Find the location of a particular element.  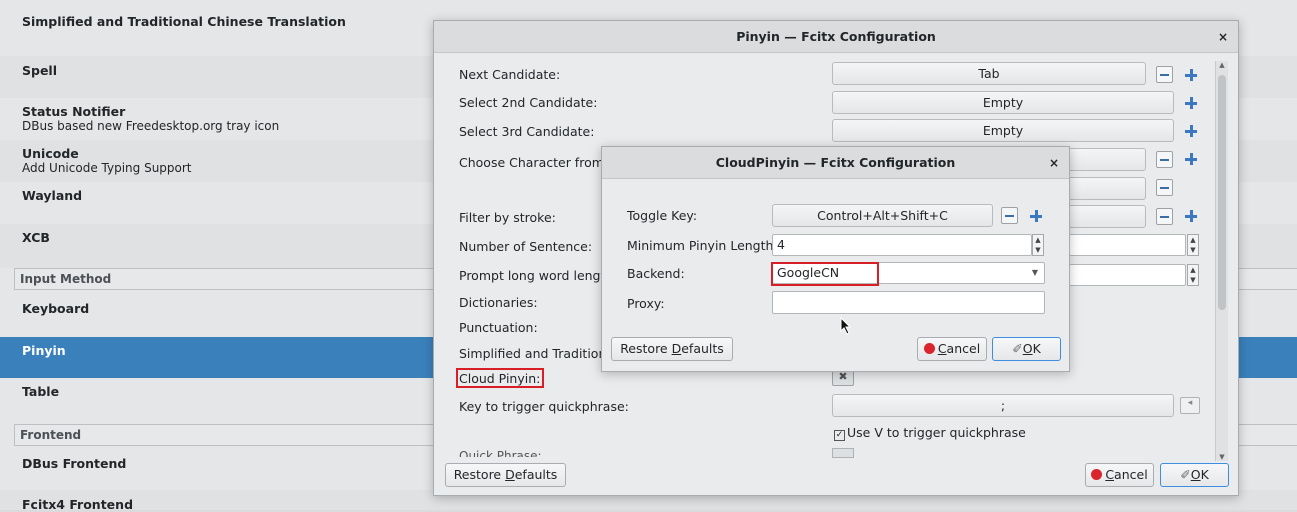

label-number-of-sentence: Number of Sentence: is located at coordinates (526, 246).